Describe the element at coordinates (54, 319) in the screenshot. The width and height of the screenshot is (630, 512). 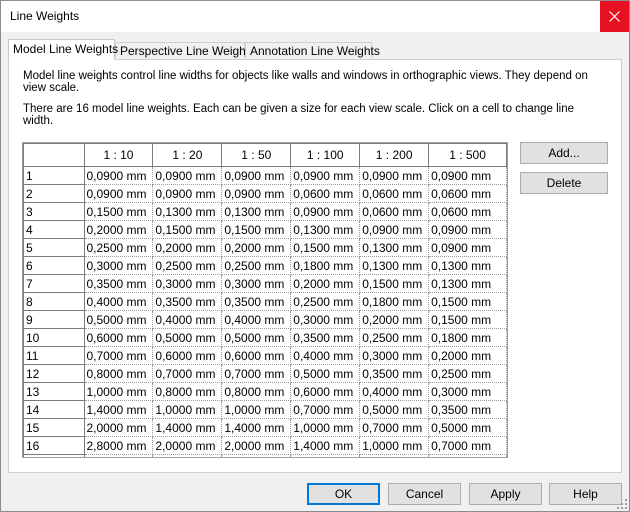
I see `row-header: 9` at that location.